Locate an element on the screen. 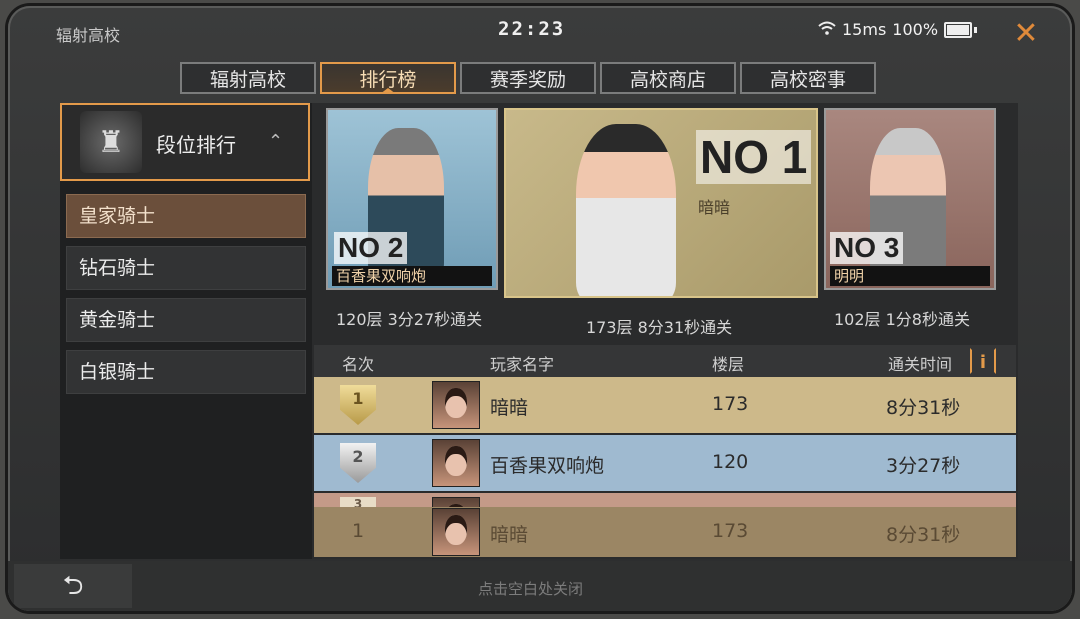 Image resolution: width=1080 pixels, height=619 pixels. knight-emblem-icon: ♜ is located at coordinates (111, 142).